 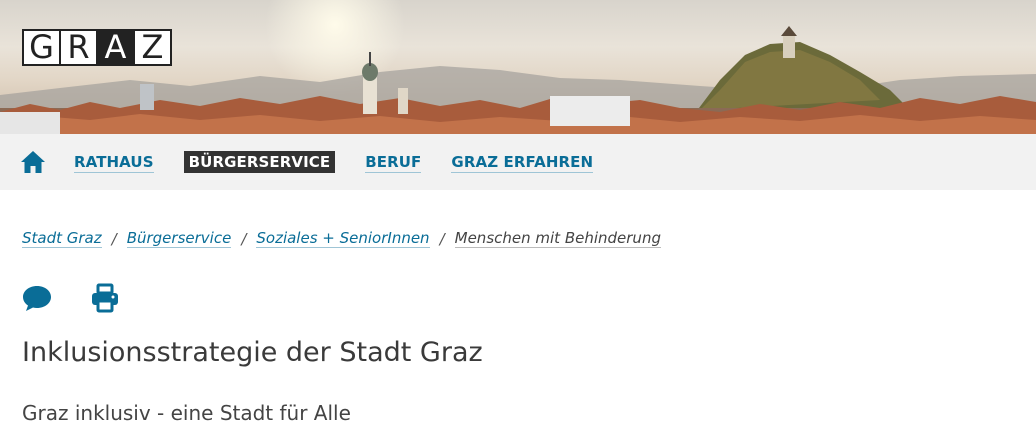 I want to click on logo-letter: G, so click(x=42, y=47).